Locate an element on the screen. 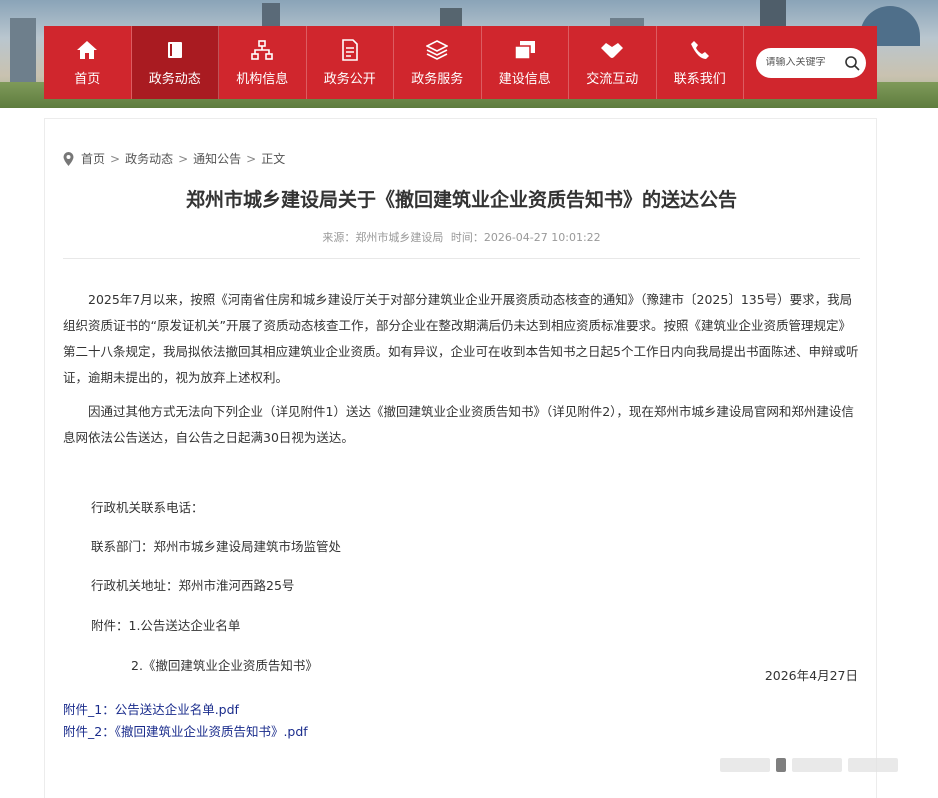 Image resolution: width=938 pixels, height=798 pixels. breadcrumb: 首页 > 政务动态 > 通知公告 > 正文 is located at coordinates (174, 158).